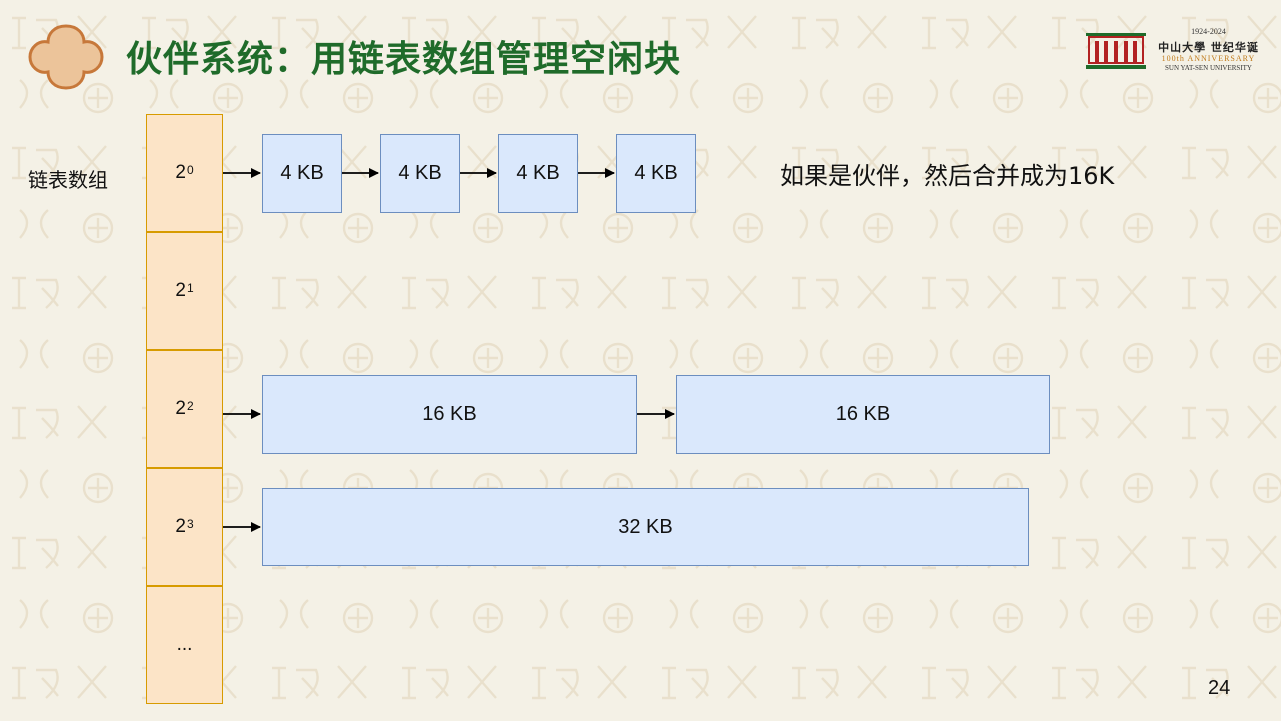 The height and width of the screenshot is (721, 1281). I want to click on array-cell-order-3: 23, so click(184, 527).